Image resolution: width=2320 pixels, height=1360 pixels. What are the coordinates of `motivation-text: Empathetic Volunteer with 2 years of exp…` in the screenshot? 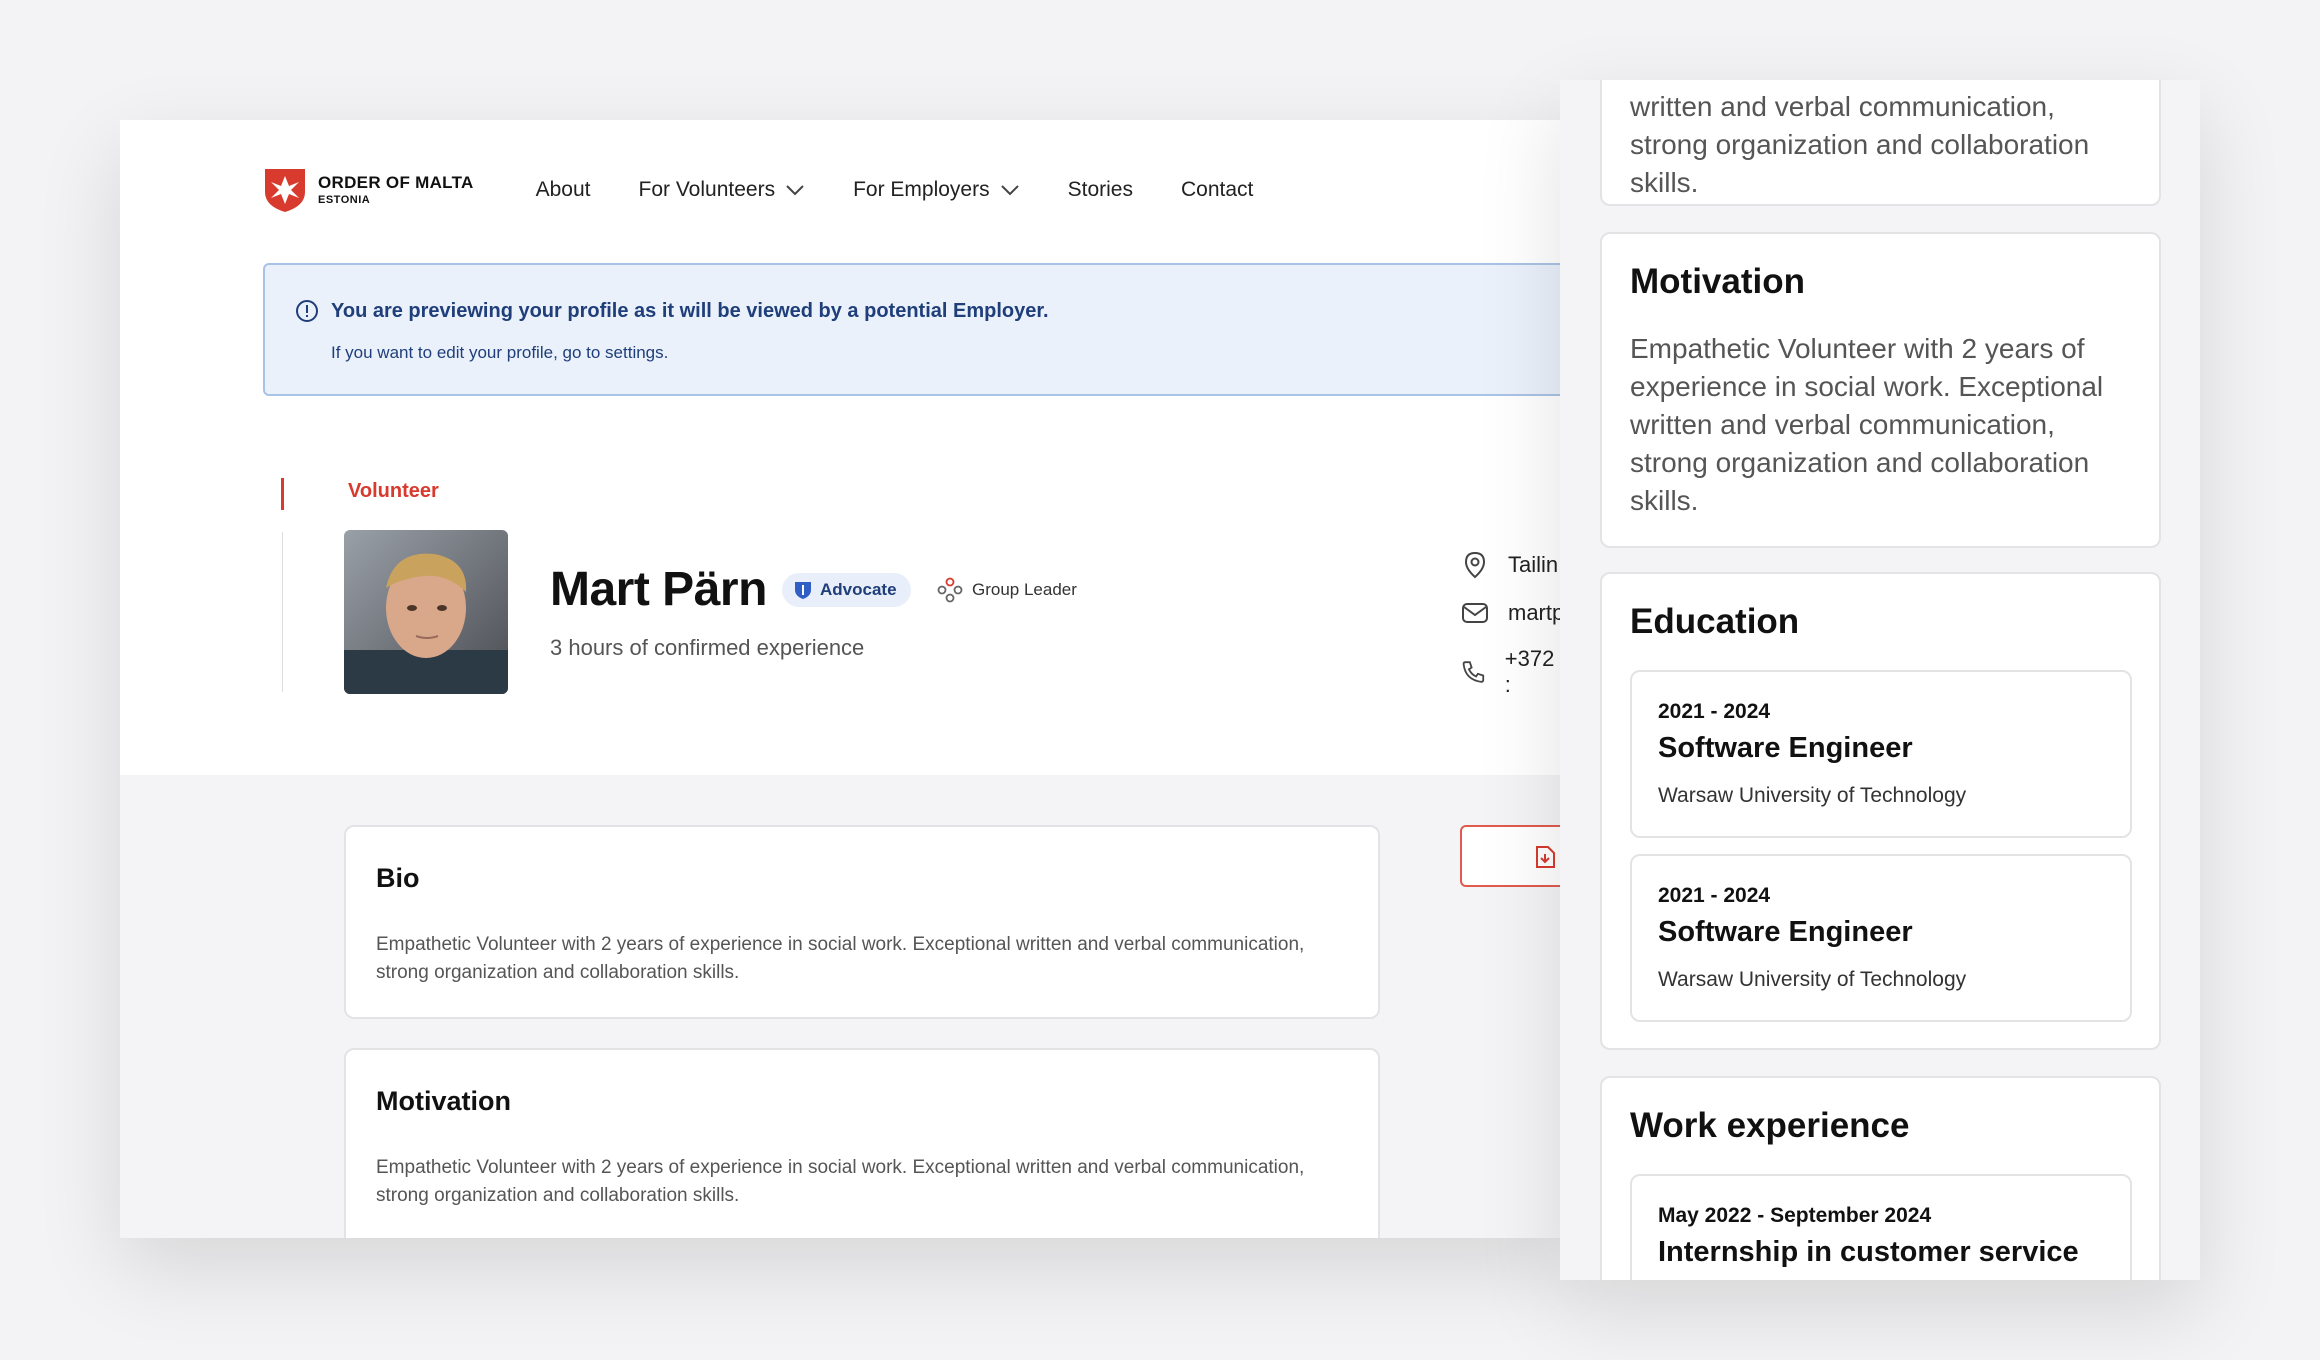 It's located at (840, 1181).